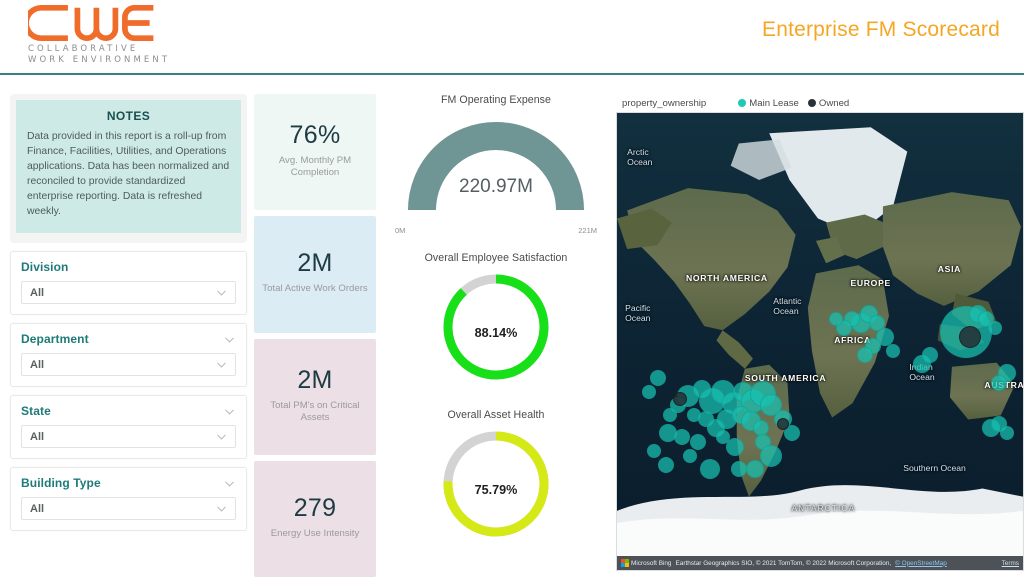  What do you see at coordinates (921, 563) in the screenshot?
I see `openstreetmap-link: © OpenStreetMap` at bounding box center [921, 563].